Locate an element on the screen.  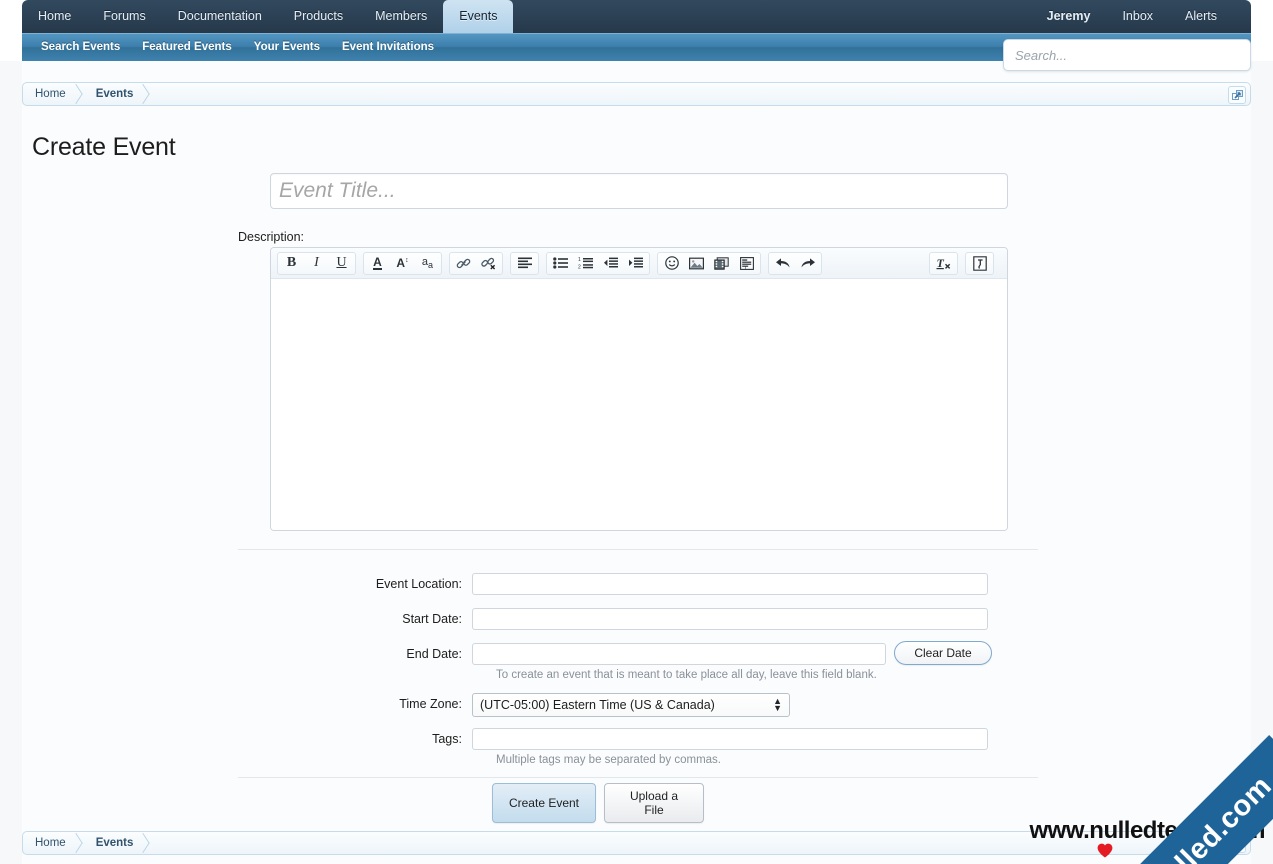
font-family-icon: aa is located at coordinates (427, 263).